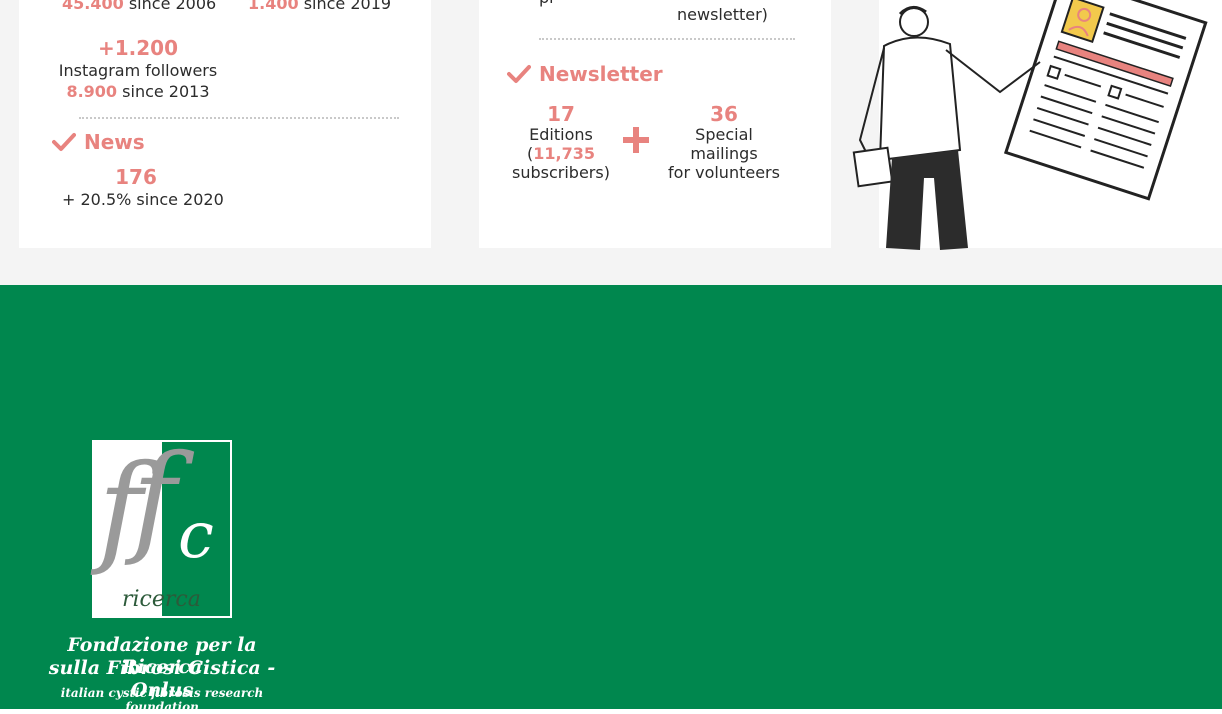 This screenshot has height=714, width=1222. I want to click on newsletter-heading: Newsletter, so click(585, 74).